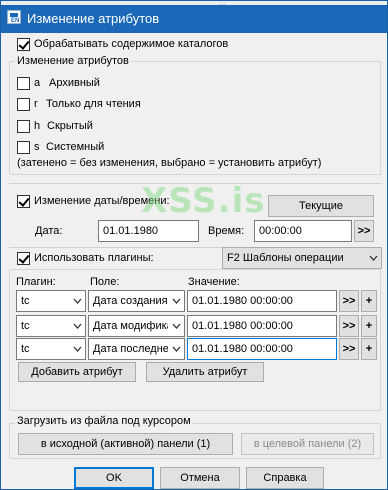  Describe the element at coordinates (195, 183) in the screenshot. I see `separator` at that location.